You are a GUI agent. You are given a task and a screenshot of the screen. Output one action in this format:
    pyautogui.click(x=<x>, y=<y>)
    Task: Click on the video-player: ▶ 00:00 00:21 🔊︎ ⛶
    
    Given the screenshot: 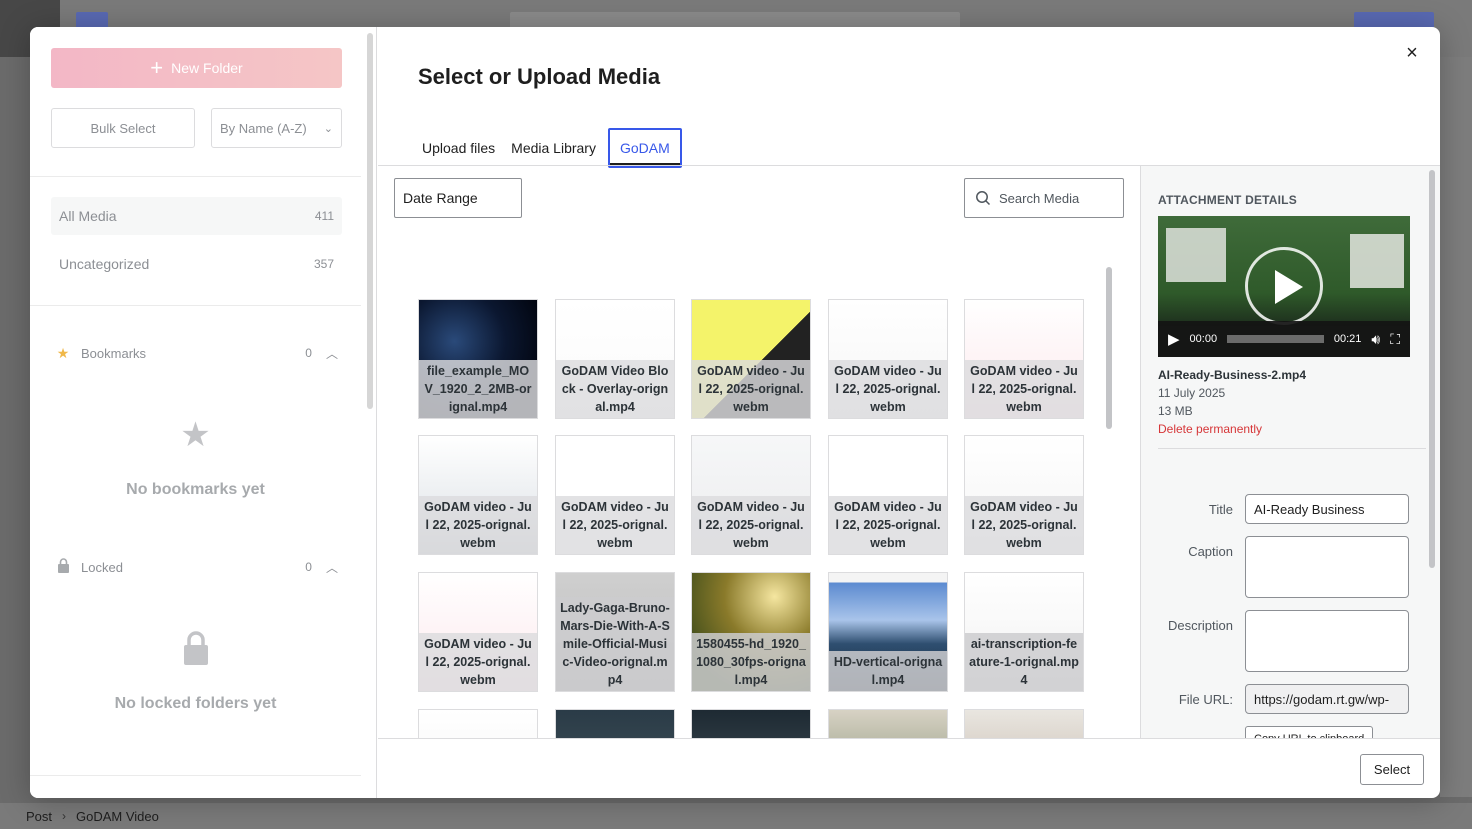 What is the action you would take?
    pyautogui.click(x=1284, y=286)
    